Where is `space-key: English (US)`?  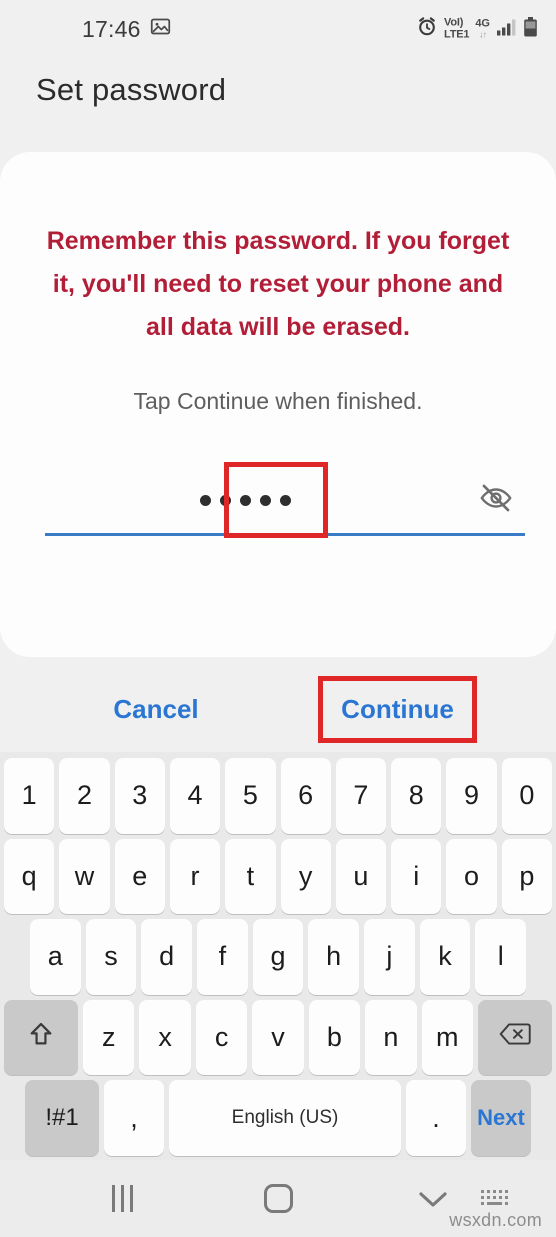 space-key: English (US) is located at coordinates (285, 1118).